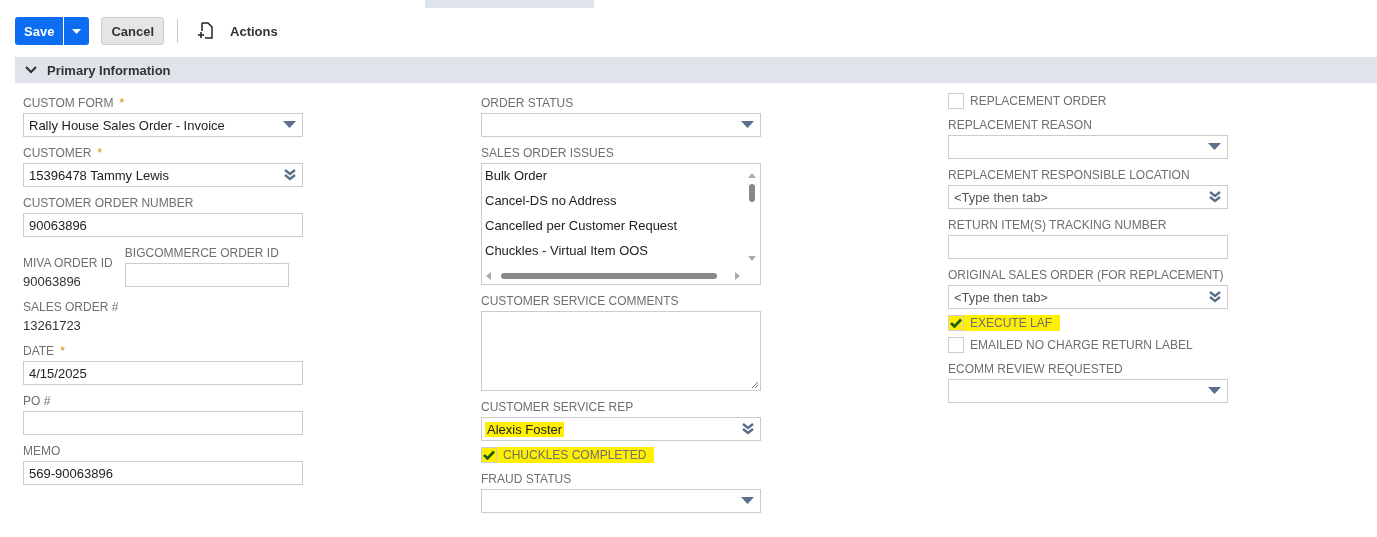  What do you see at coordinates (755, 385) in the screenshot?
I see `resize-grip-icon` at bounding box center [755, 385].